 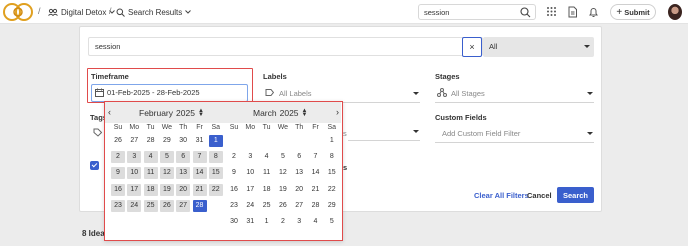 What do you see at coordinates (538, 47) in the screenshot?
I see `scope-select: All` at bounding box center [538, 47].